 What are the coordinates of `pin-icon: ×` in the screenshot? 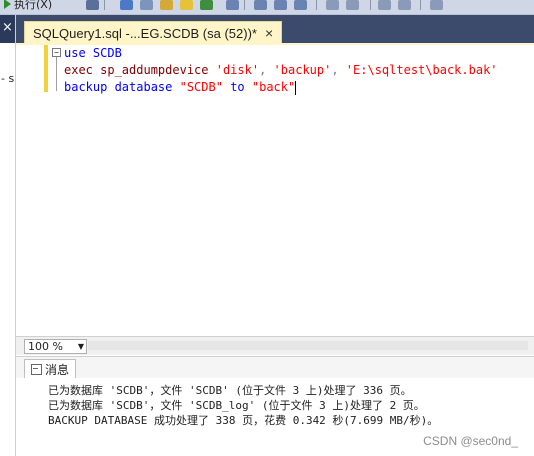 It's located at (7, 27).